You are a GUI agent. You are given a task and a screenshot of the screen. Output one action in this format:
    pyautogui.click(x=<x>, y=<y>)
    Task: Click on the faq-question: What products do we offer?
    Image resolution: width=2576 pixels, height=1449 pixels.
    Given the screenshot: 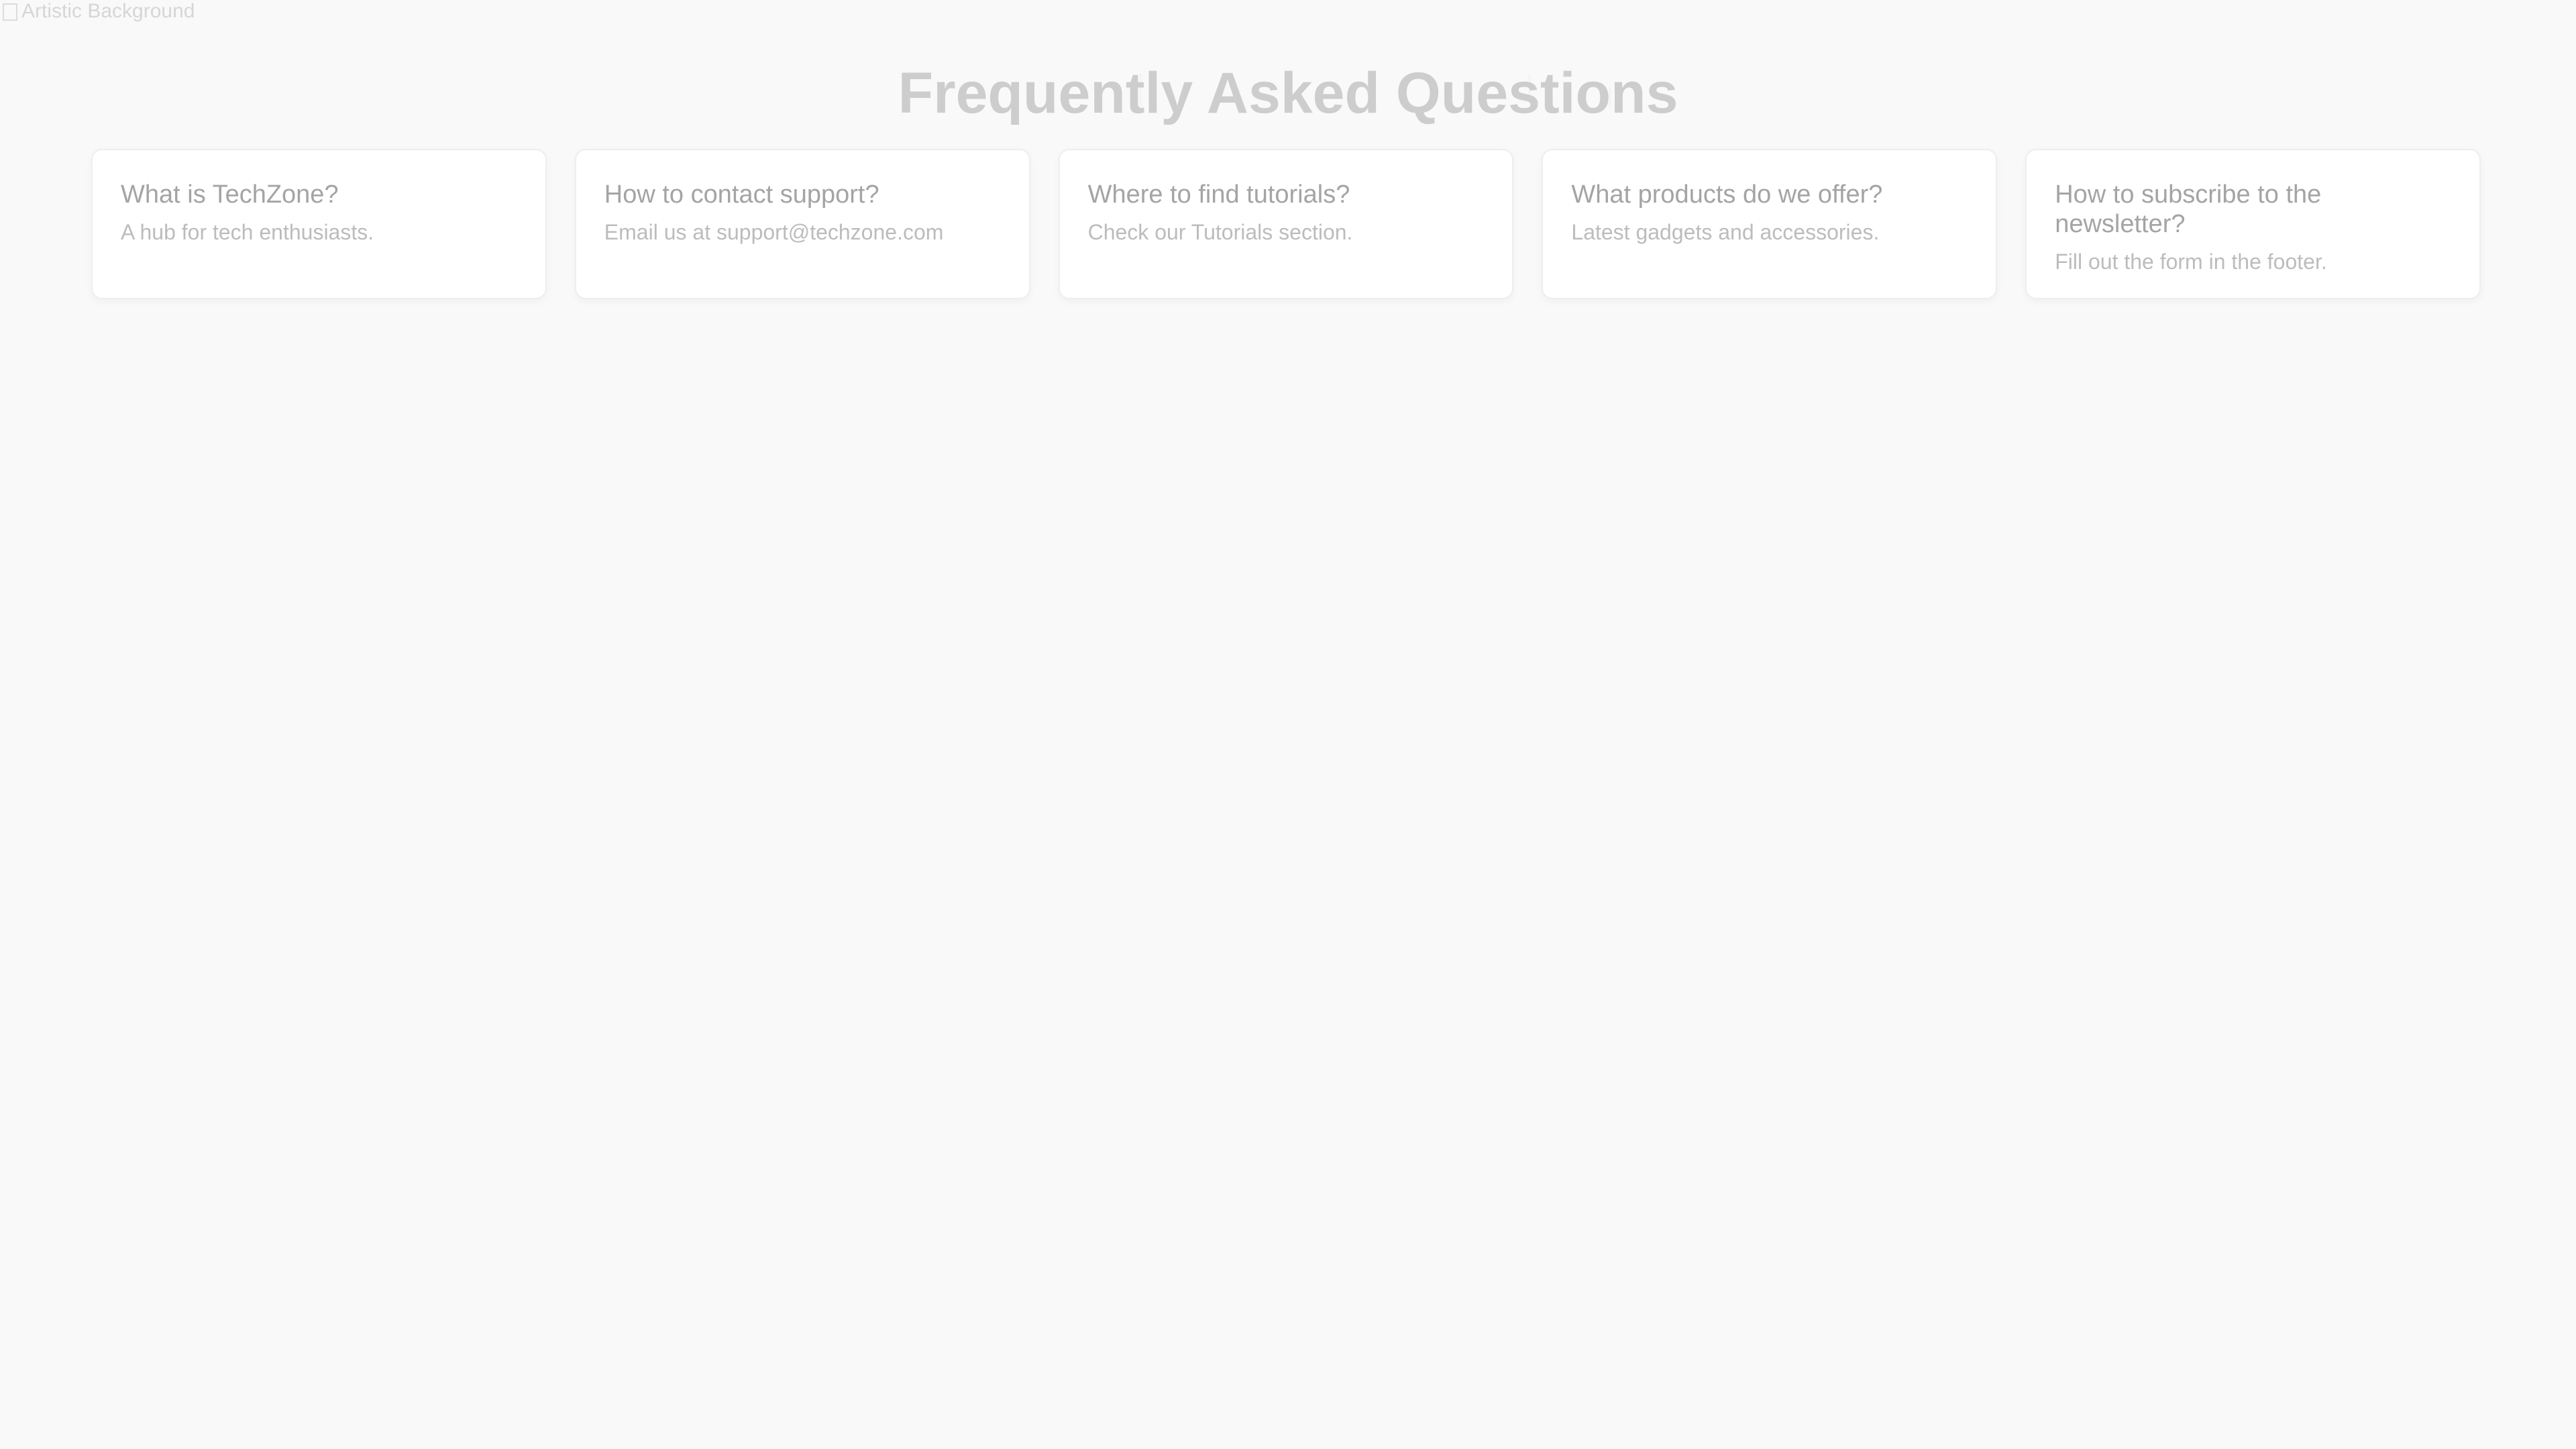 What is the action you would take?
    pyautogui.click(x=1727, y=194)
    